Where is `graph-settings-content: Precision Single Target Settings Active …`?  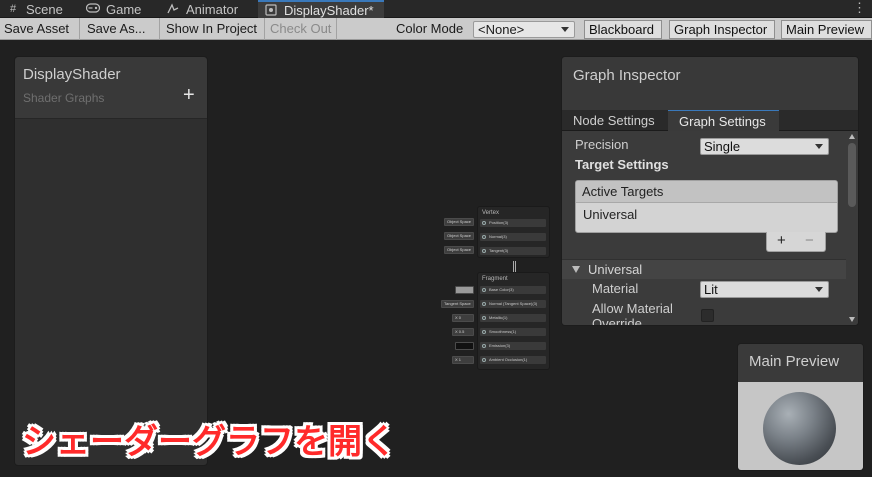
graph-settings-content: Precision Single Target Settings Active … is located at coordinates (710, 228).